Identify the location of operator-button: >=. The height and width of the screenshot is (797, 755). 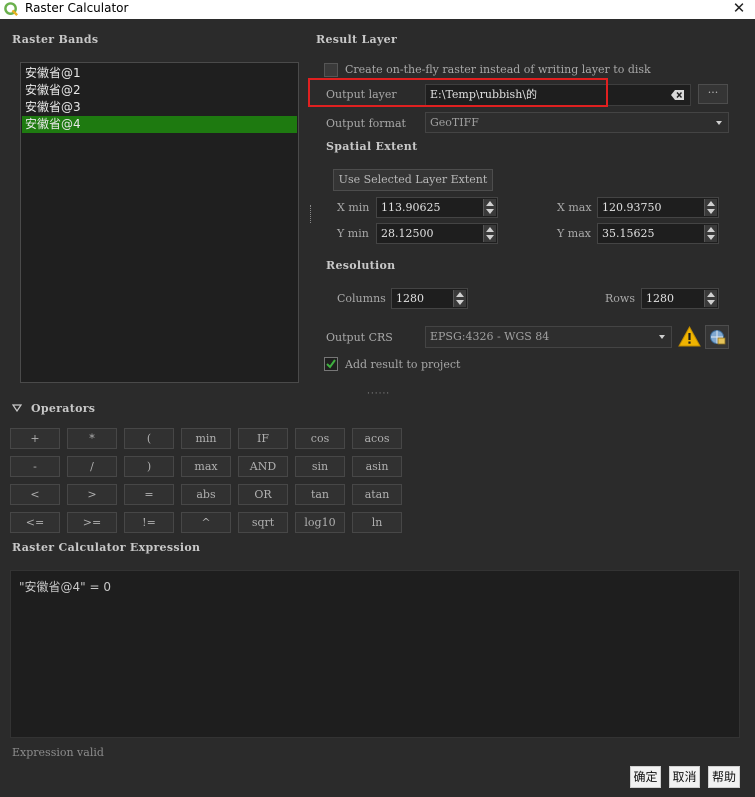
(92, 522).